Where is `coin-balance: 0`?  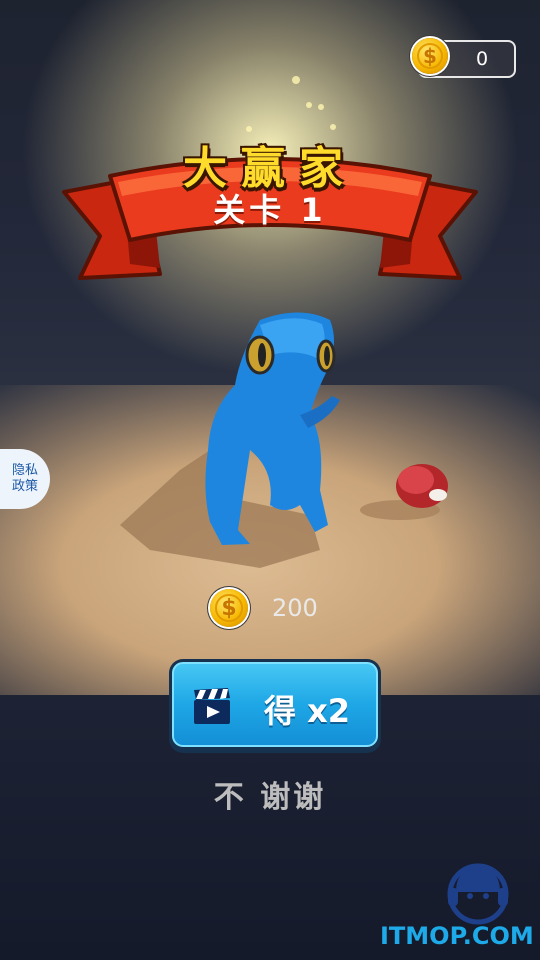
coin-balance: 0 is located at coordinates (482, 59).